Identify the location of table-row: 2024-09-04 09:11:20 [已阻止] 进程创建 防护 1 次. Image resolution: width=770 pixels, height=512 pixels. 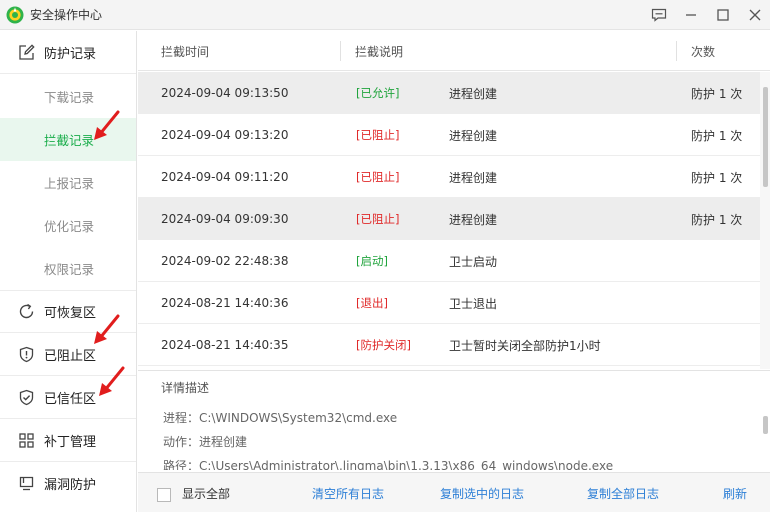
(449, 177).